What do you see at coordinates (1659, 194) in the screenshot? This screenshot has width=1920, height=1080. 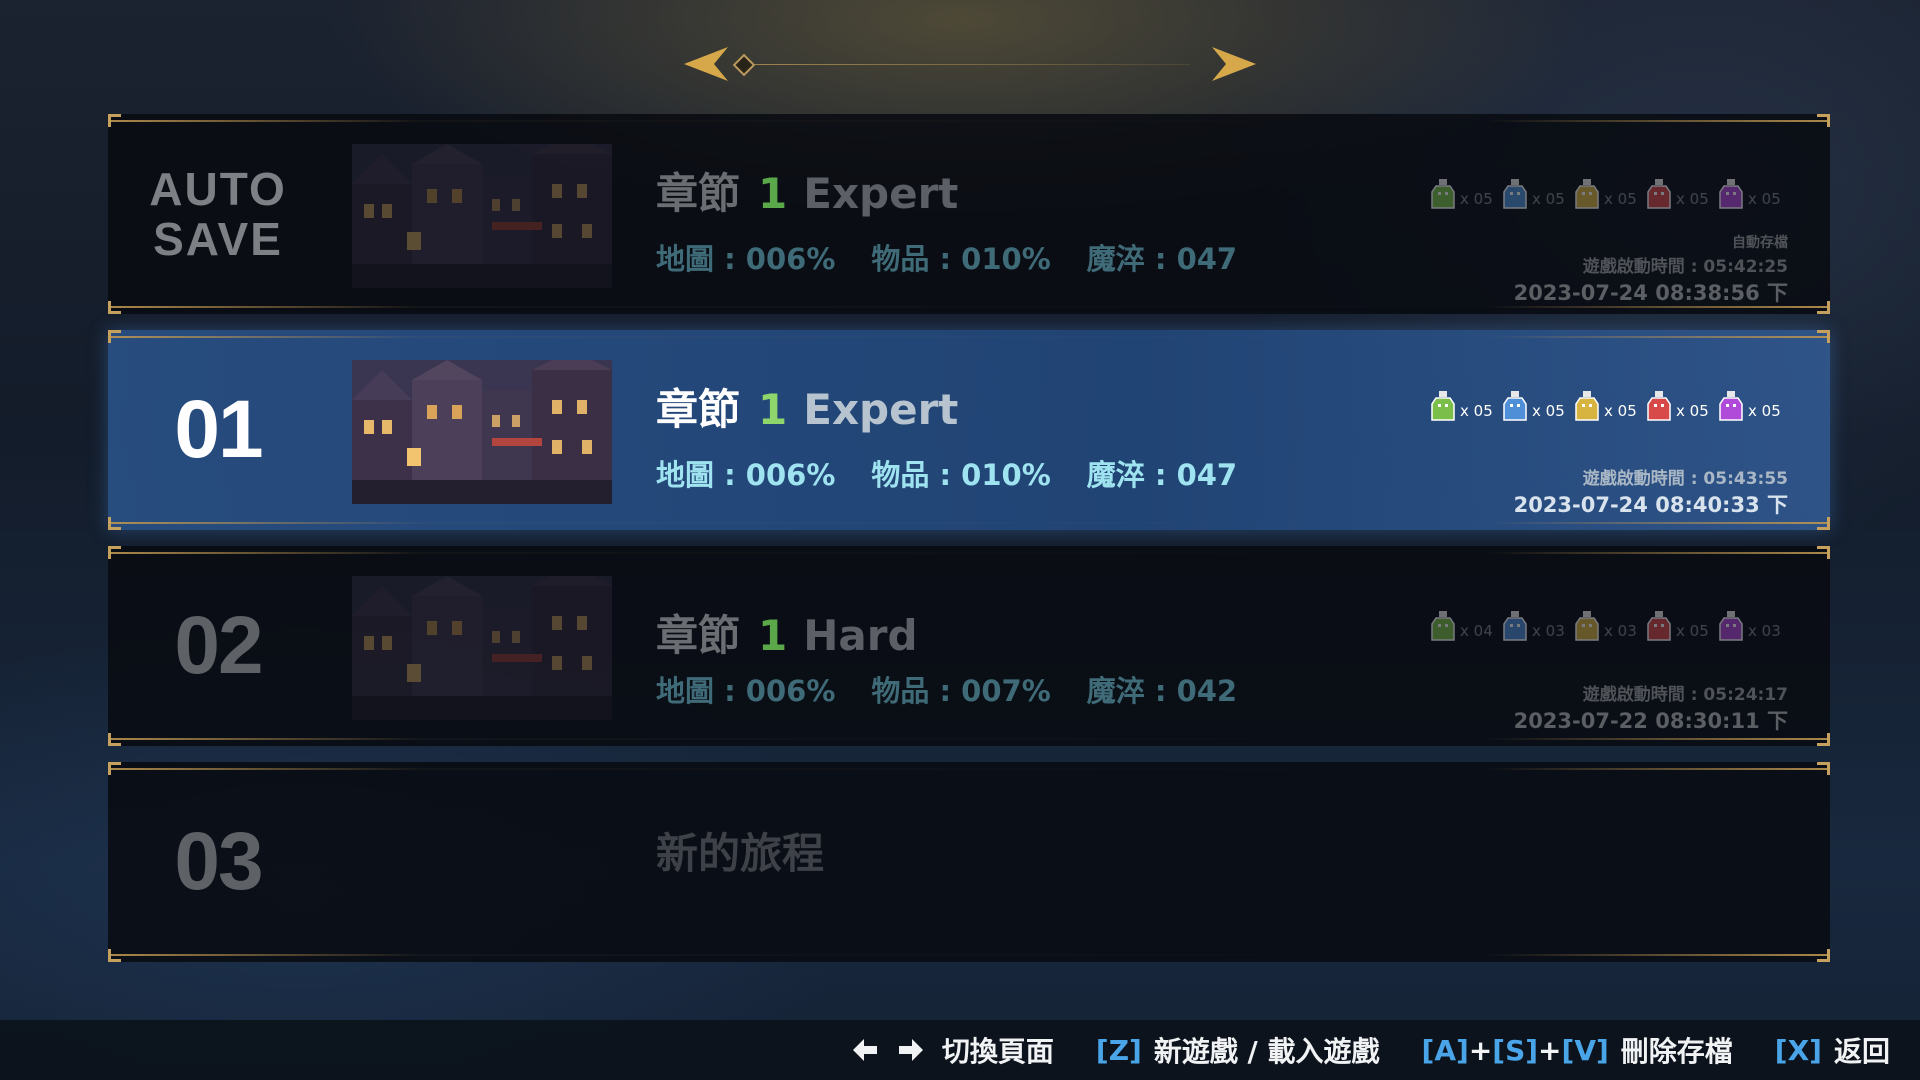 I see `red-potion-icon` at bounding box center [1659, 194].